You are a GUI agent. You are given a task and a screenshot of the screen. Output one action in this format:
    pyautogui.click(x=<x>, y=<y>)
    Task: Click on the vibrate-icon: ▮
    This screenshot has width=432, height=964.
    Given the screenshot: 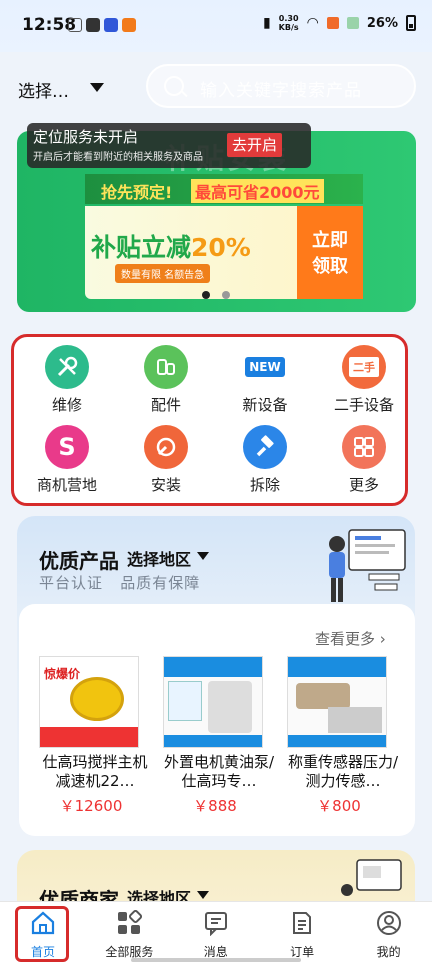 What is the action you would take?
    pyautogui.click(x=266, y=23)
    